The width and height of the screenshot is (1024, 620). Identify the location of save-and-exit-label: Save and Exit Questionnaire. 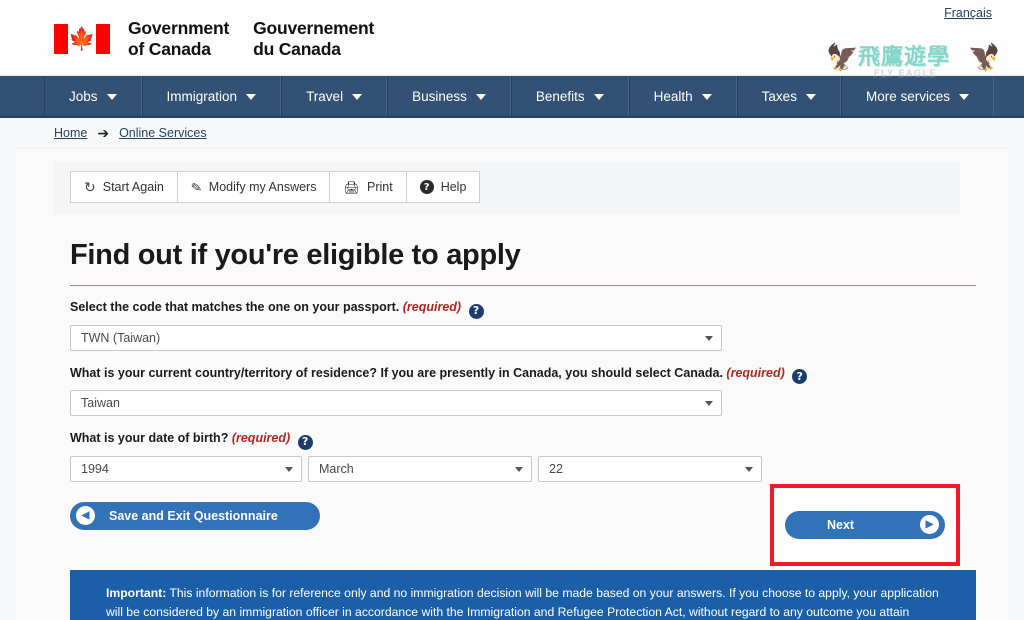
(193, 515).